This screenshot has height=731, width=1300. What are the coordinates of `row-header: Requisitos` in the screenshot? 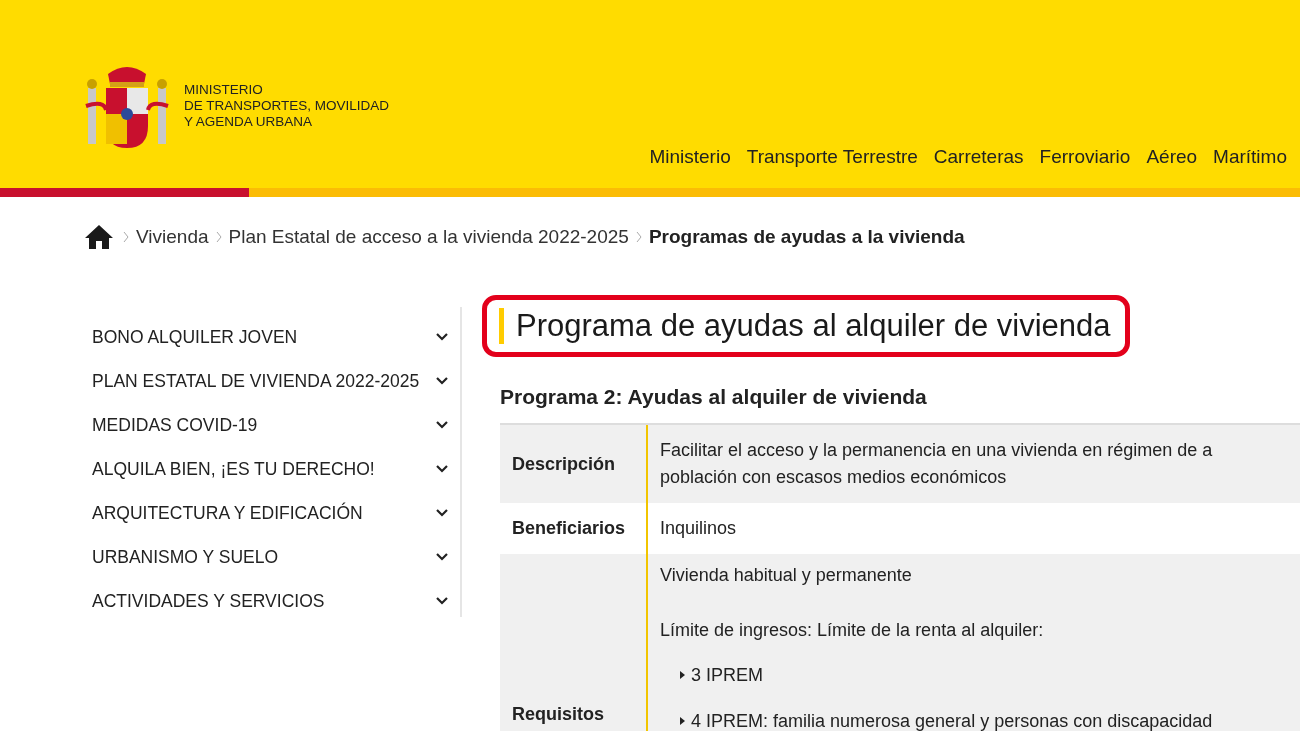 It's located at (558, 714).